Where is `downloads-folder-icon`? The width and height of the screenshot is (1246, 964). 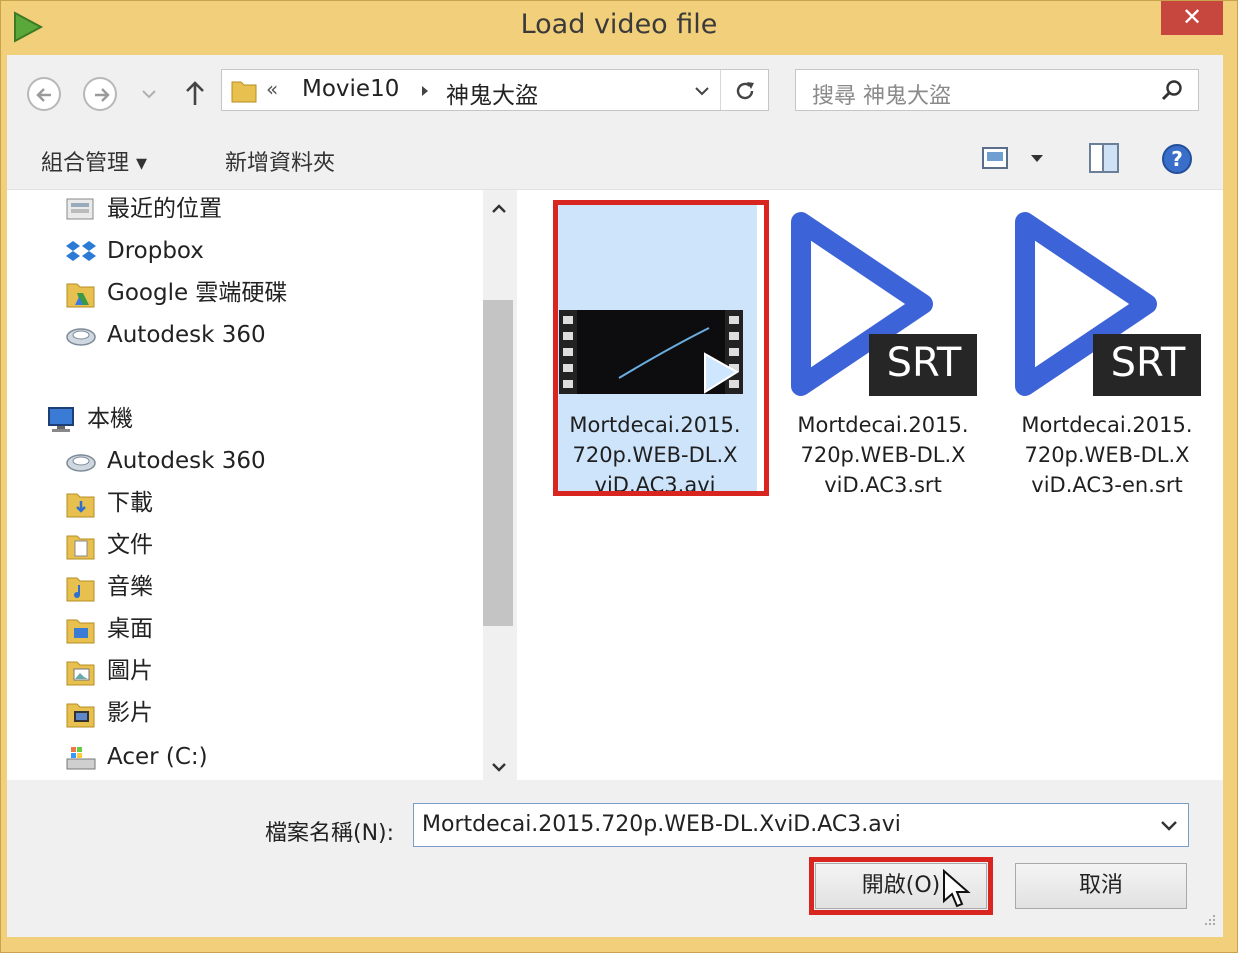 downloads-folder-icon is located at coordinates (81, 504).